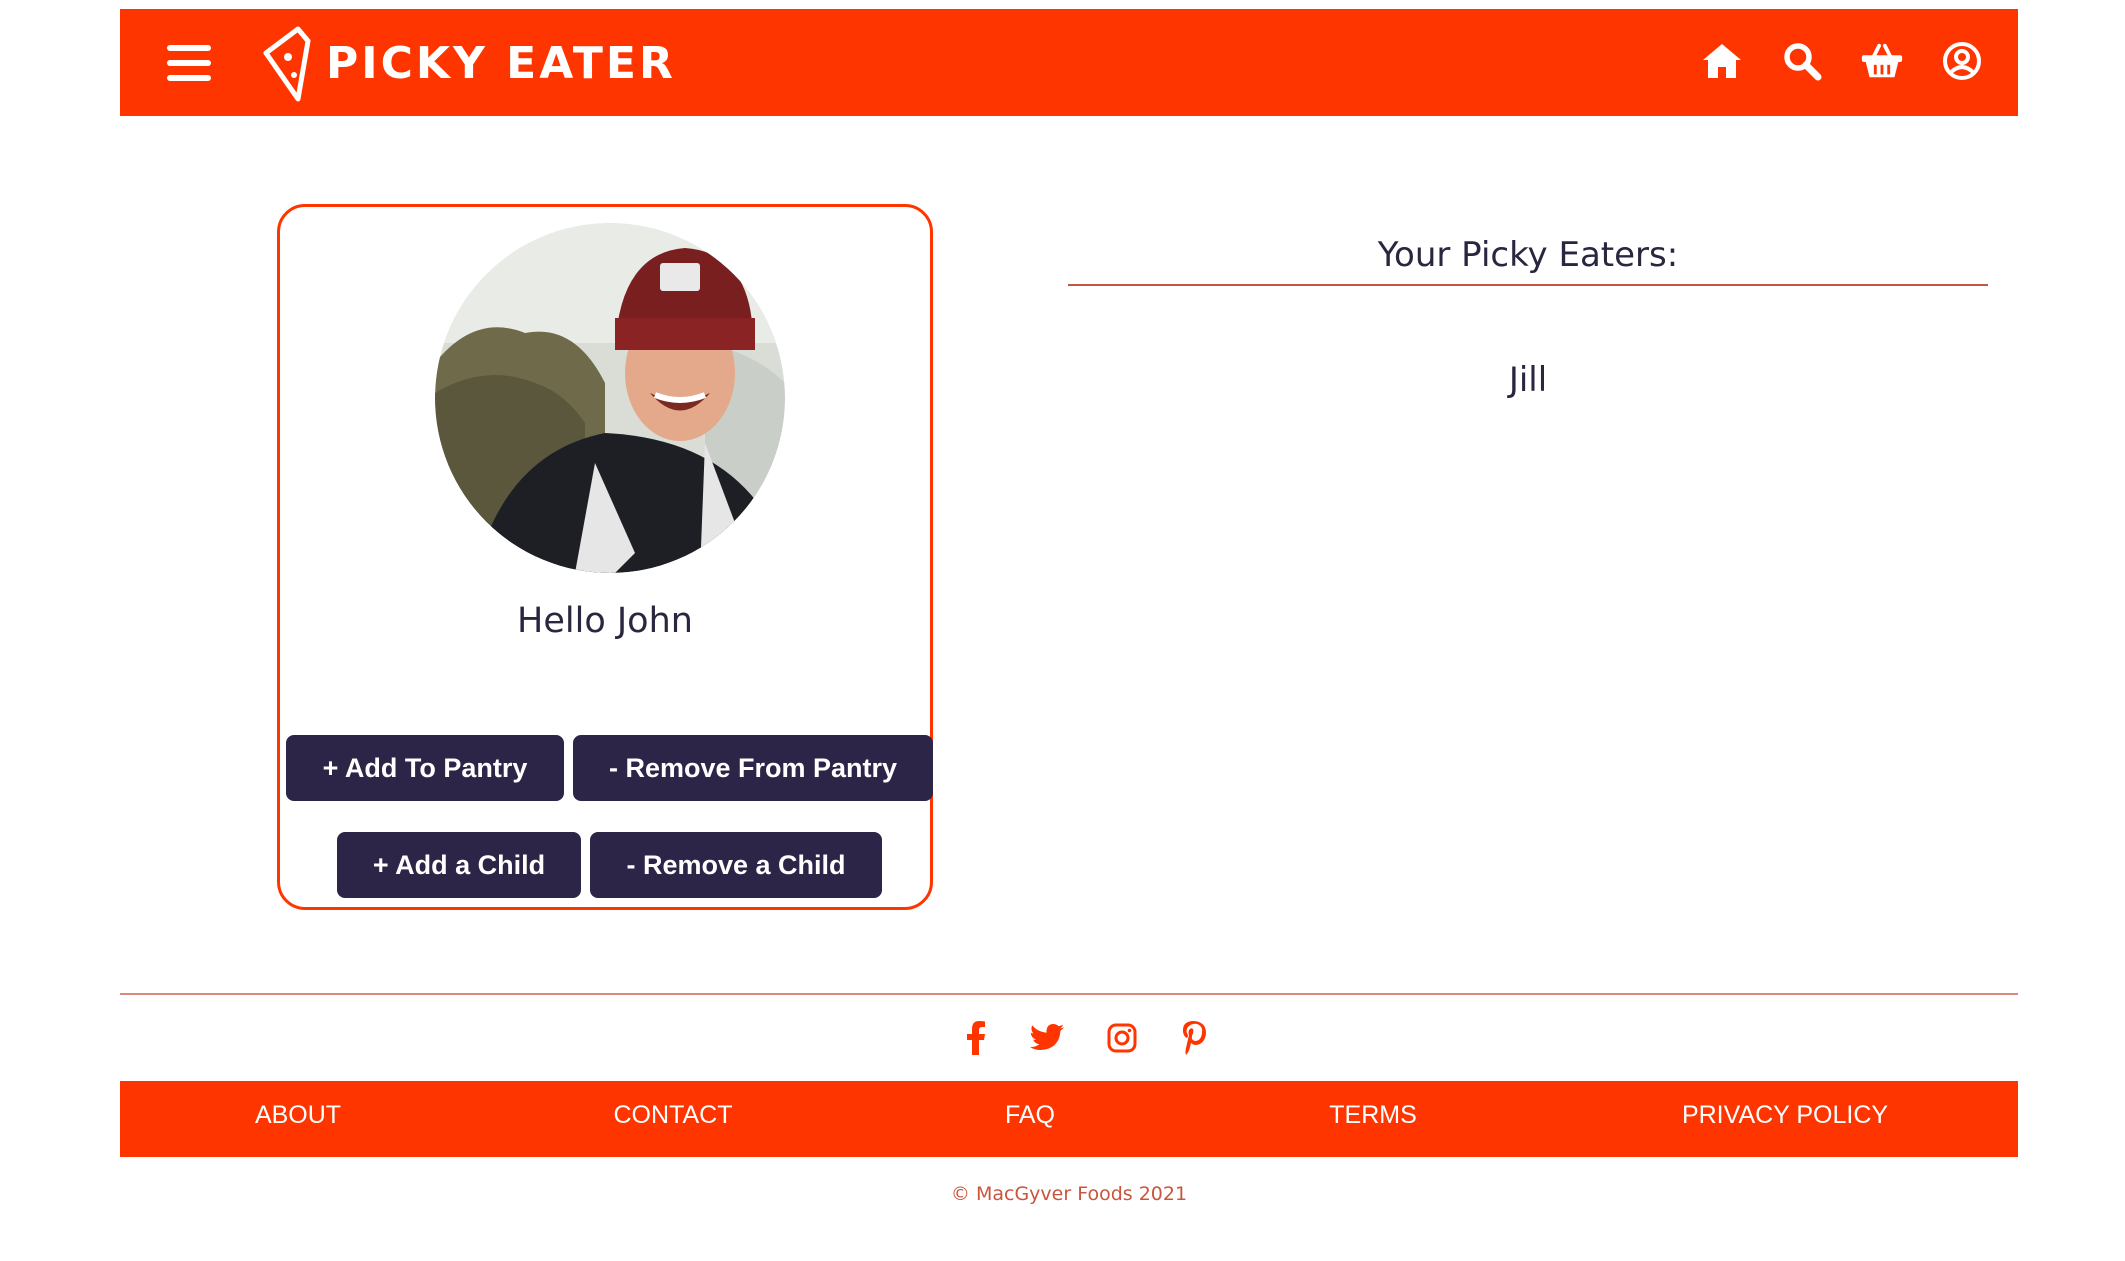 This screenshot has width=2125, height=1261. I want to click on footer-link-about: ABOUT, so click(298, 1115).